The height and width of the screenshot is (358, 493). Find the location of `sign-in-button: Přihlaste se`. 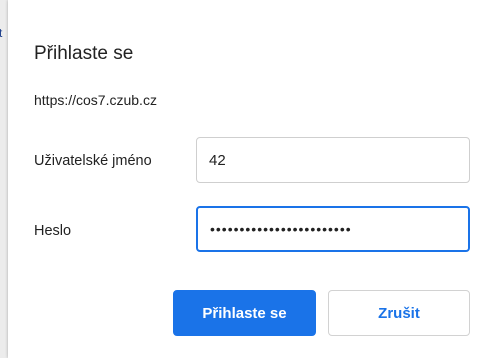

sign-in-button: Přihlaste se is located at coordinates (244, 313).